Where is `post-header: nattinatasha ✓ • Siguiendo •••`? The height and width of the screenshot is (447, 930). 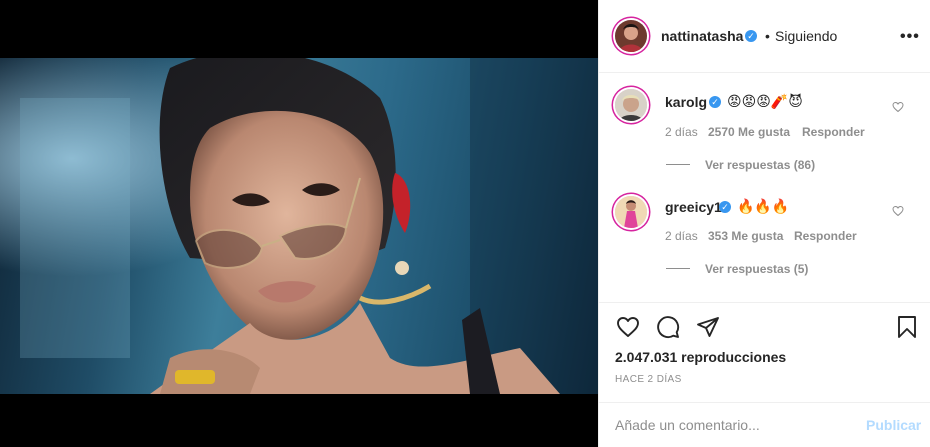 post-header: nattinatasha ✓ • Siguiendo ••• is located at coordinates (764, 36).